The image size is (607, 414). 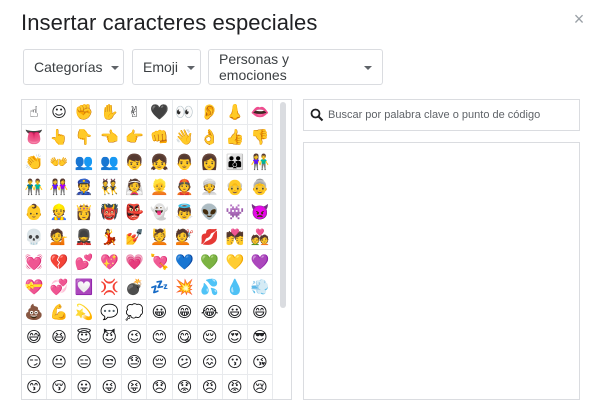 I want to click on character-cell: 👦, so click(x=135, y=162).